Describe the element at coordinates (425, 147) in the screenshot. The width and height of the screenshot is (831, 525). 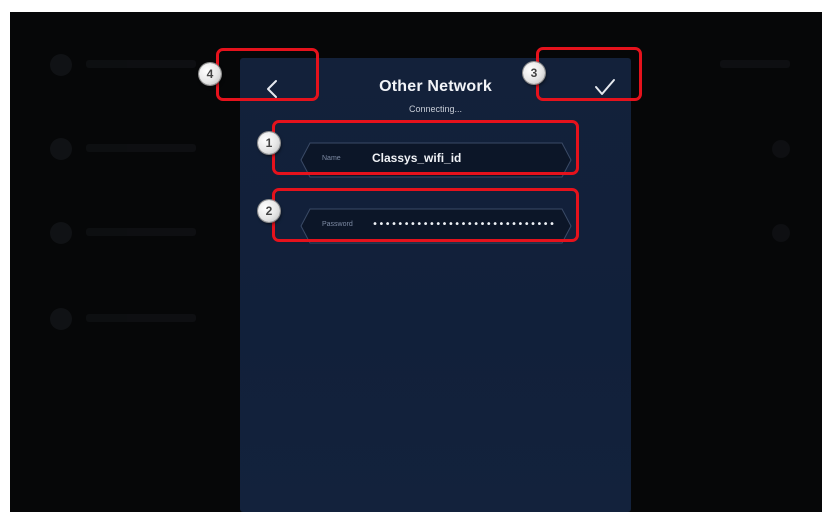
I see `name-field-highlight` at that location.